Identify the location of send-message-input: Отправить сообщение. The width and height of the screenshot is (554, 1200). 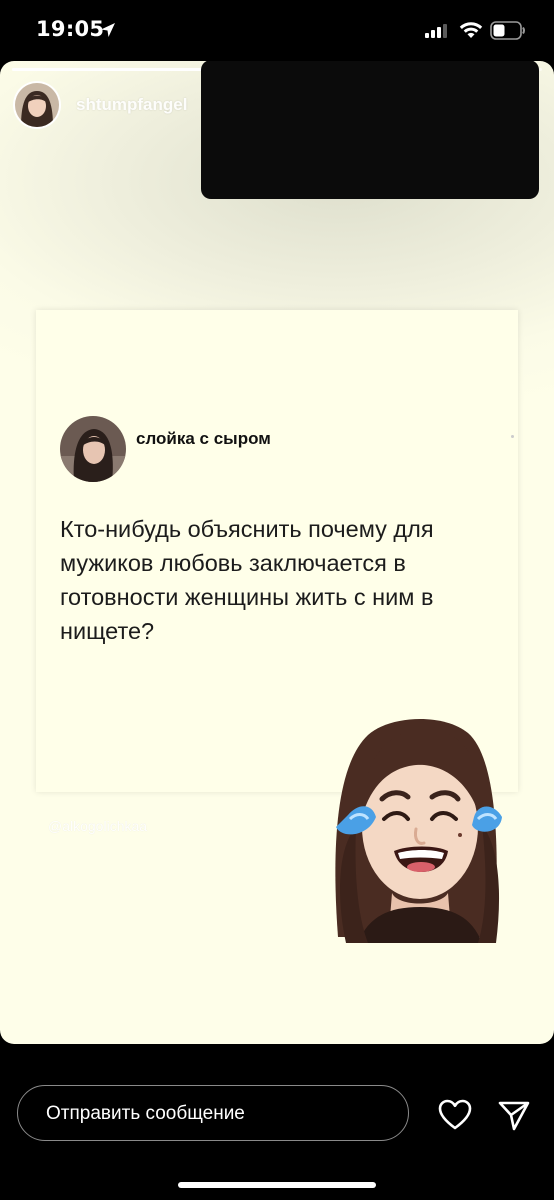
(213, 1113).